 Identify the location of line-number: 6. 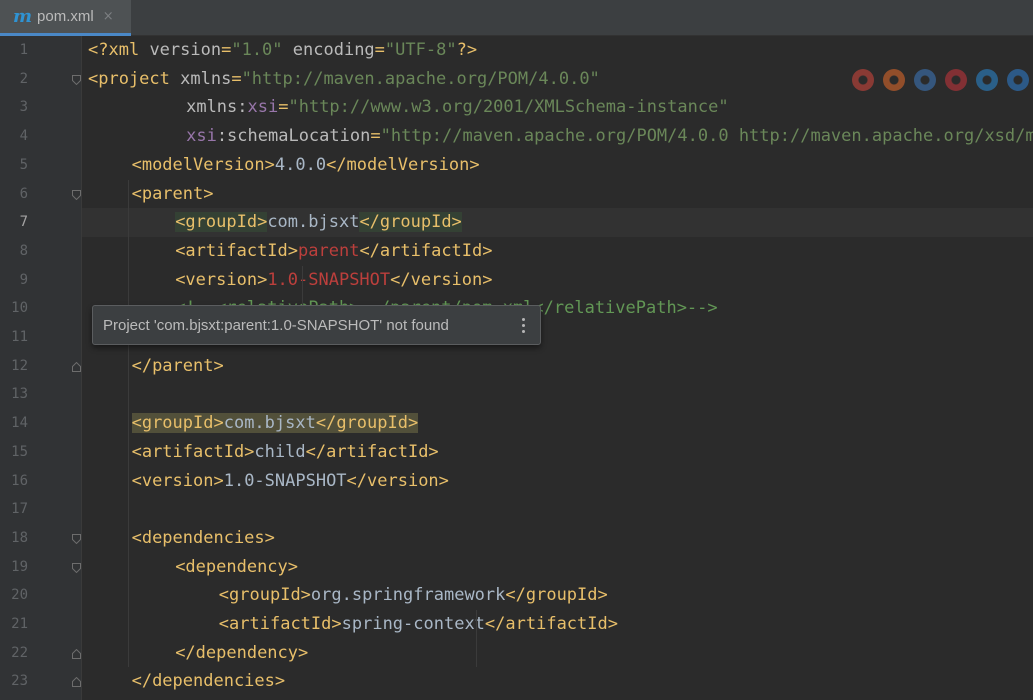
(23, 193).